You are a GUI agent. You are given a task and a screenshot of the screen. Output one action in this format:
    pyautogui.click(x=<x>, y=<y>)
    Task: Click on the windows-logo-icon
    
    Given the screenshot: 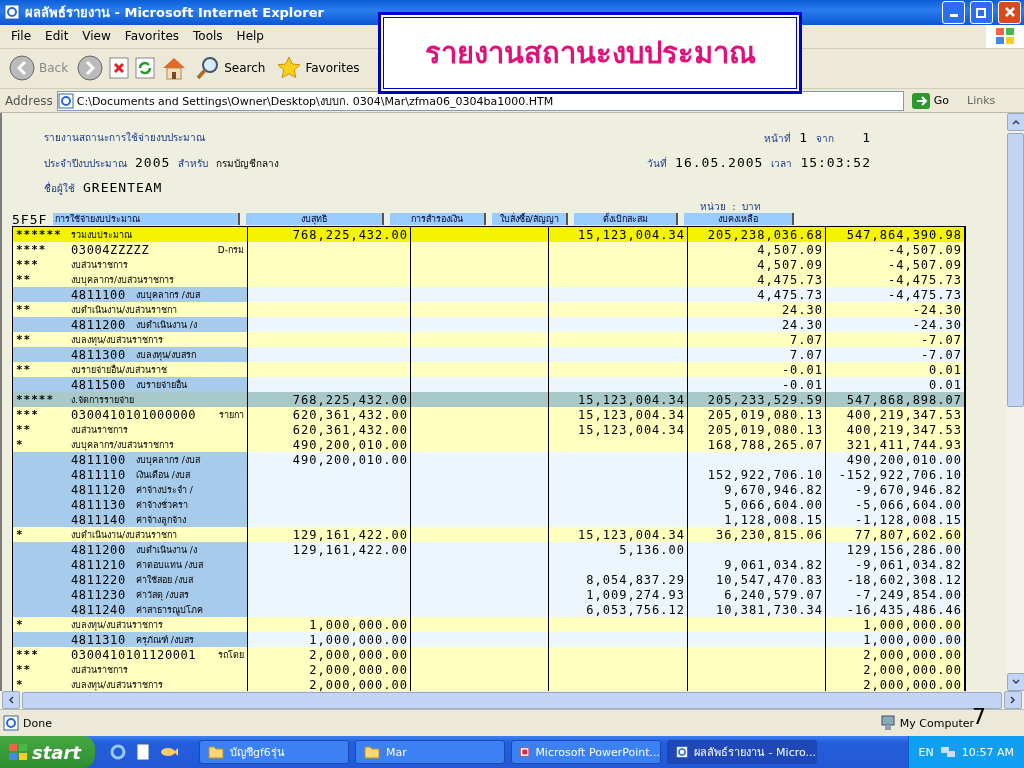 What is the action you would take?
    pyautogui.click(x=1005, y=36)
    